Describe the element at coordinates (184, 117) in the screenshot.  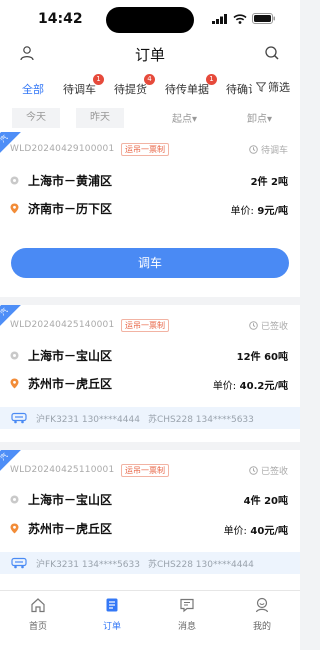
I see `origin-dropdown: 起点▾` at that location.